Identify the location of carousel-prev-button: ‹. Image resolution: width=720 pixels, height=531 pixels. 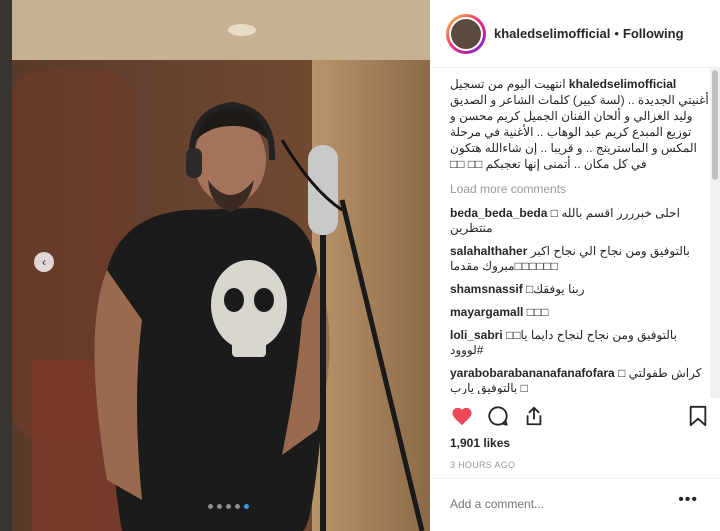
(44, 262).